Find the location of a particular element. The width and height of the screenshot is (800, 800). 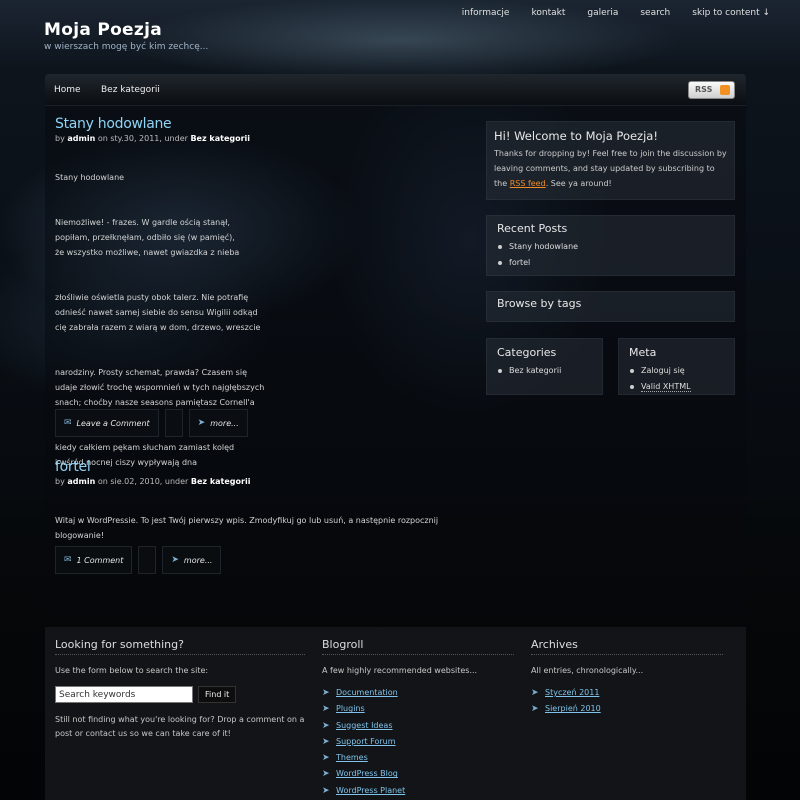

blogroll-link-label: Documentation is located at coordinates (367, 692).